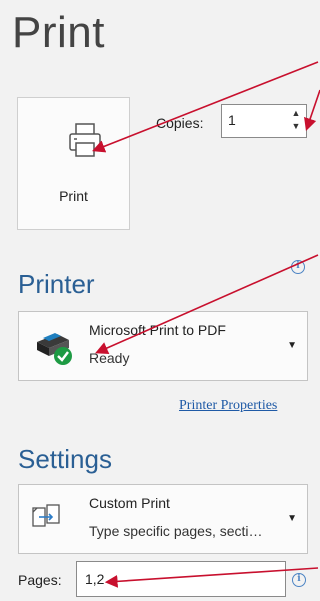 The height and width of the screenshot is (601, 320). I want to click on printer-info-icon: i, so click(298, 267).